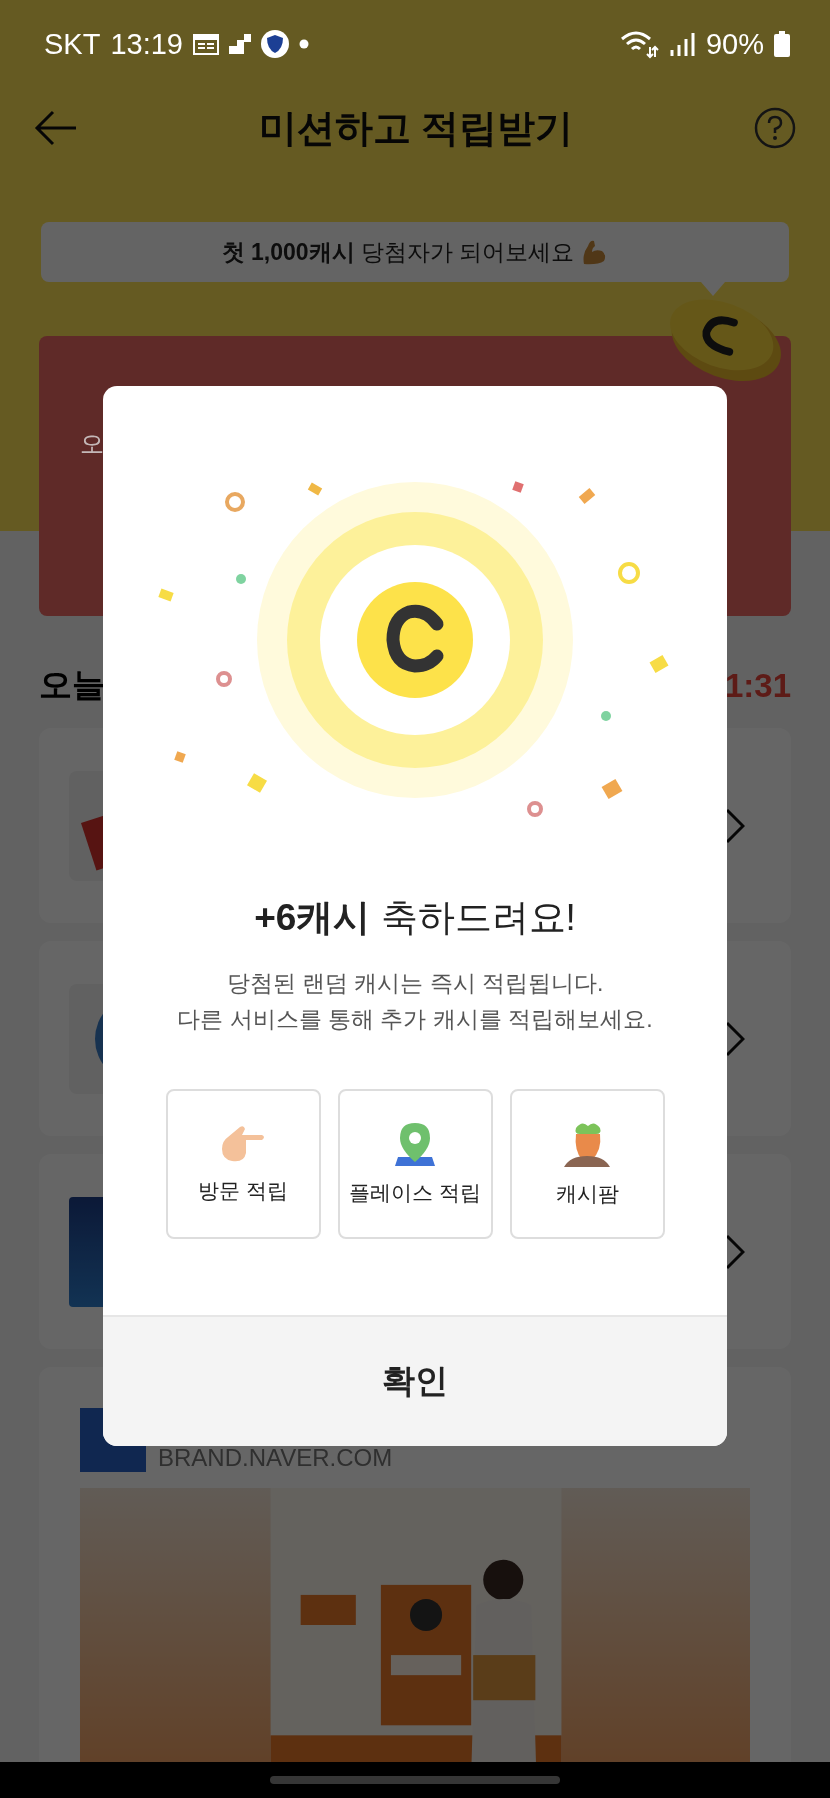 The height and width of the screenshot is (1798, 830). What do you see at coordinates (275, 44) in the screenshot?
I see `shield-icon` at bounding box center [275, 44].